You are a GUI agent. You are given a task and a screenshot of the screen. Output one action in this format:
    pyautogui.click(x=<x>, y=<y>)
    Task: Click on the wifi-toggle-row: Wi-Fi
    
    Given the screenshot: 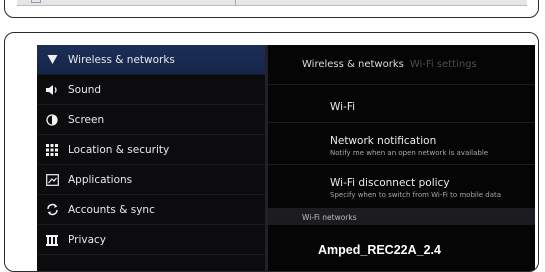 What is the action you would take?
    pyautogui.click(x=401, y=104)
    